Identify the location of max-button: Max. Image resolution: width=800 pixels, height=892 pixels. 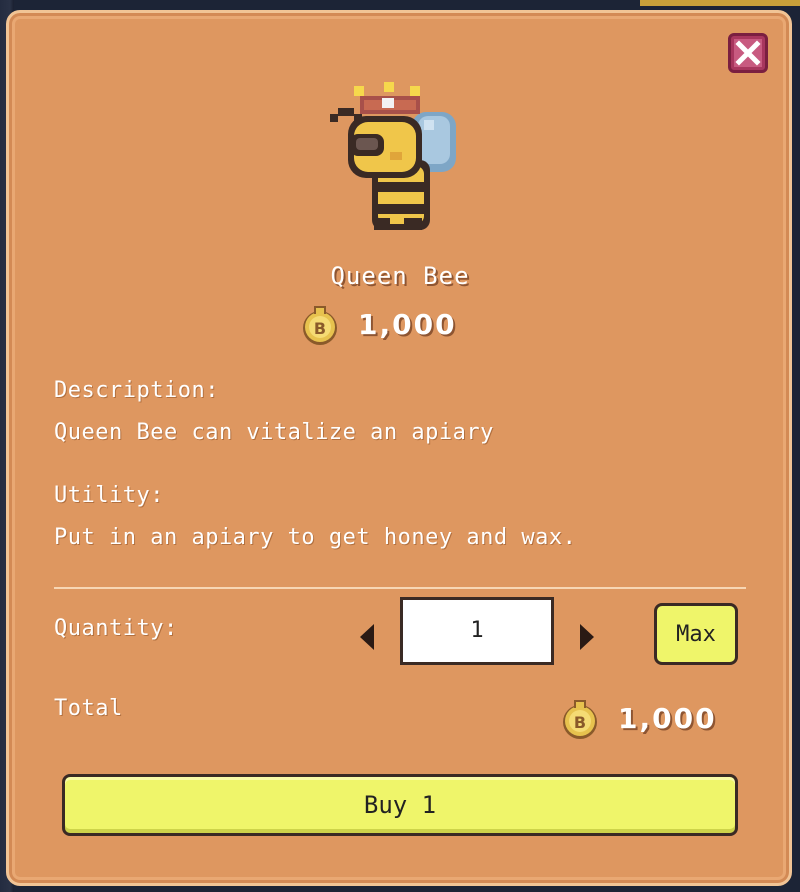
(696, 634).